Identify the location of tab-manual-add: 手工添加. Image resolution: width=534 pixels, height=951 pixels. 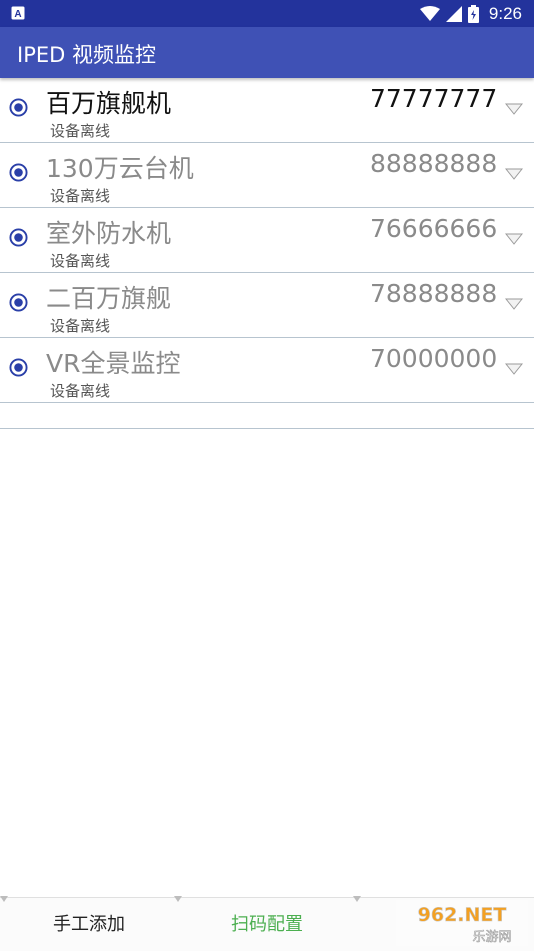
(89, 924).